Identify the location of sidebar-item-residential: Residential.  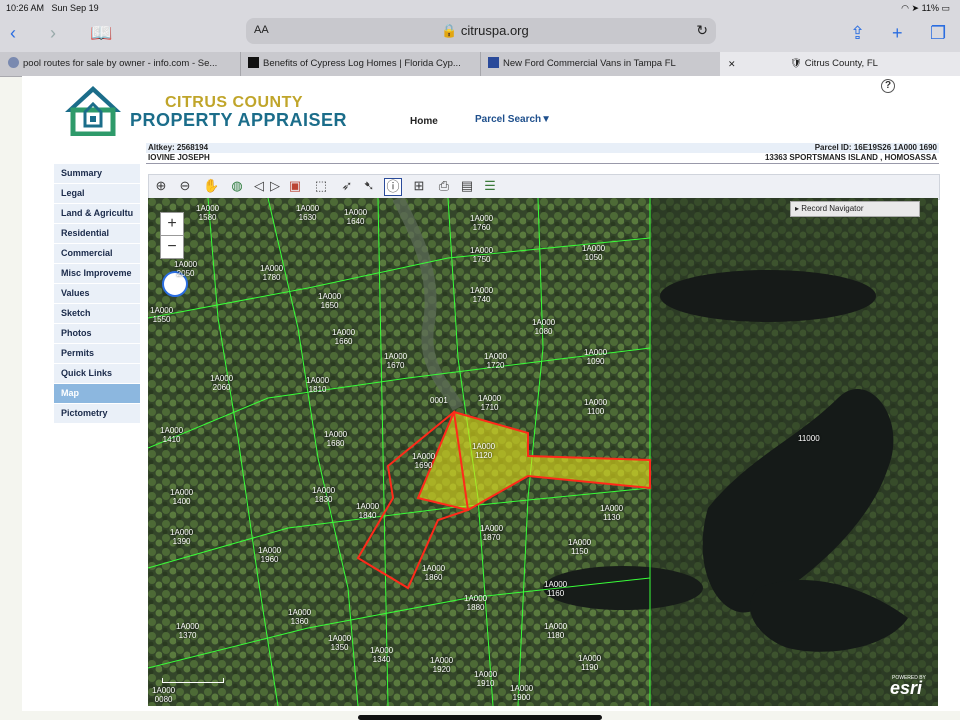
(97, 234).